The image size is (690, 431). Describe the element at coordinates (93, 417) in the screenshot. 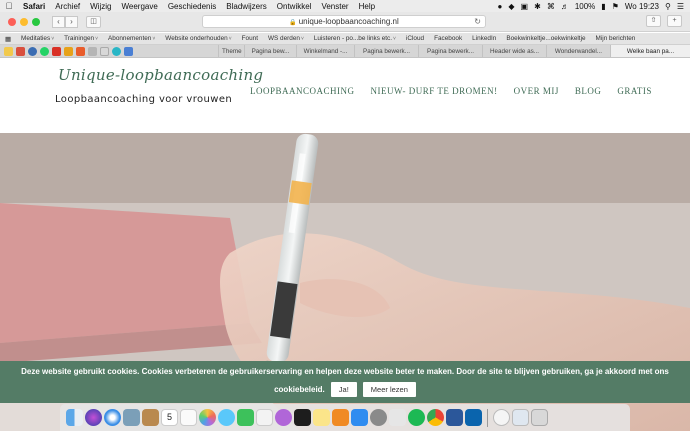

I see `siri-icon` at that location.